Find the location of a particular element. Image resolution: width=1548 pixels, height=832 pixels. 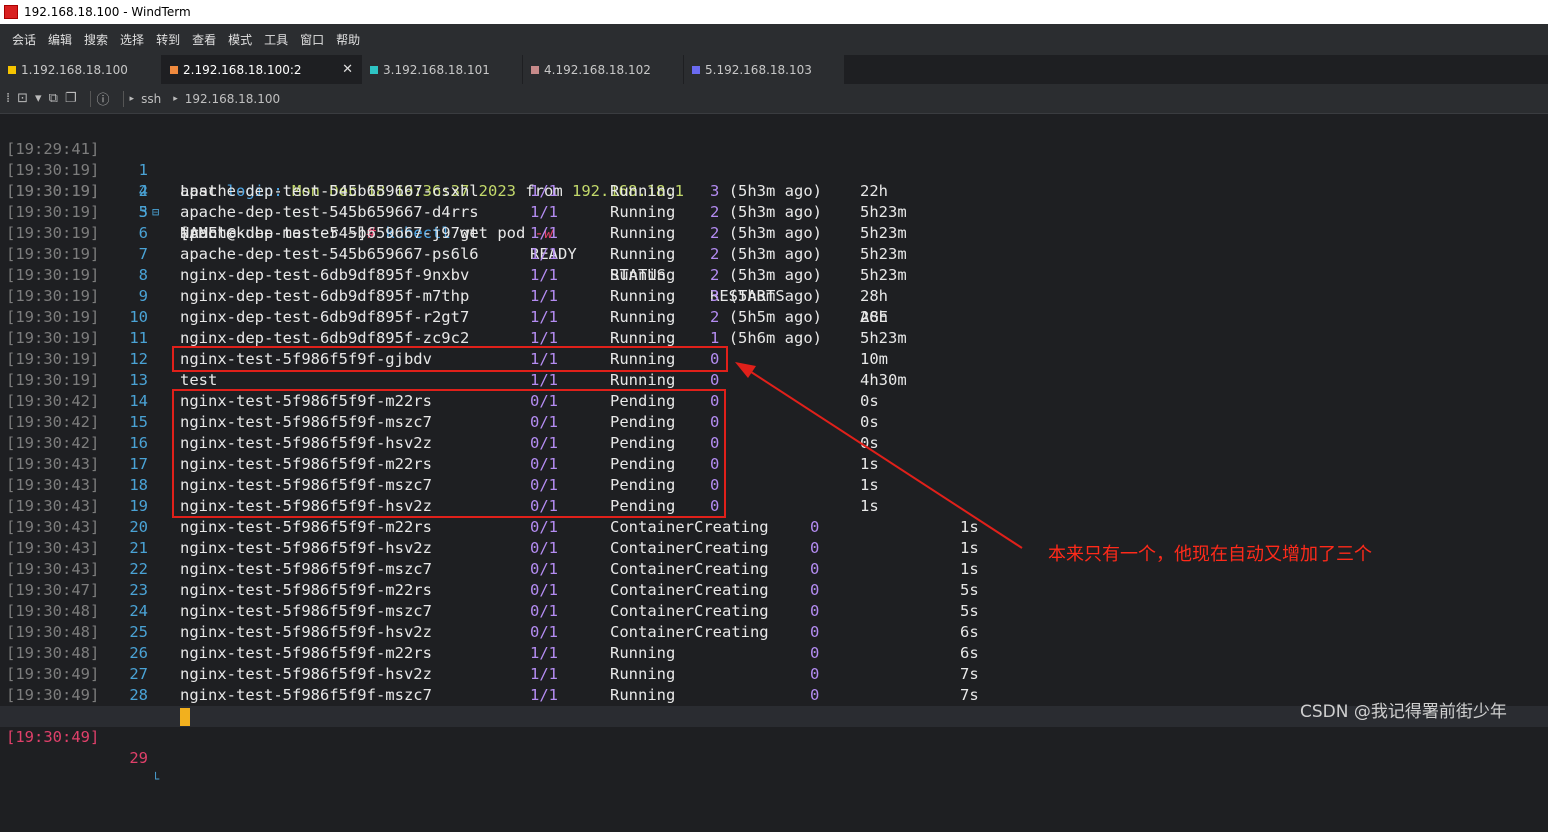

annotation-note: 本来只有一个，他现在自动又增加了三个 is located at coordinates (1210, 554).